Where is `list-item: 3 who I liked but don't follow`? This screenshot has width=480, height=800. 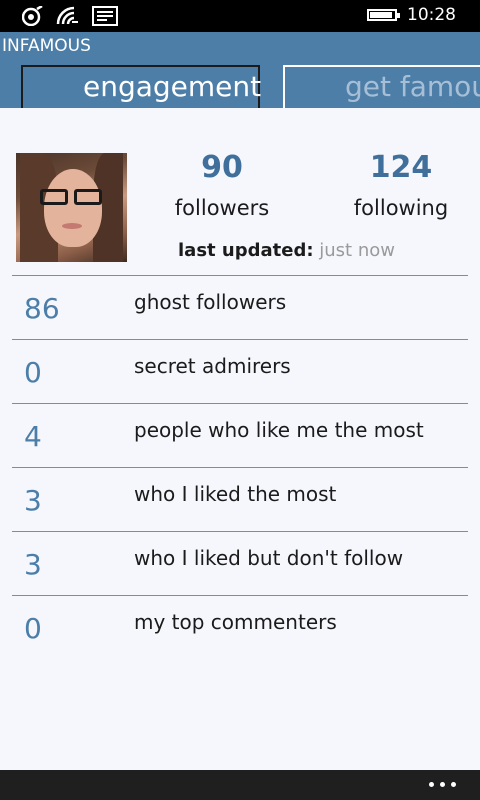 list-item: 3 who I liked but don't follow is located at coordinates (240, 563).